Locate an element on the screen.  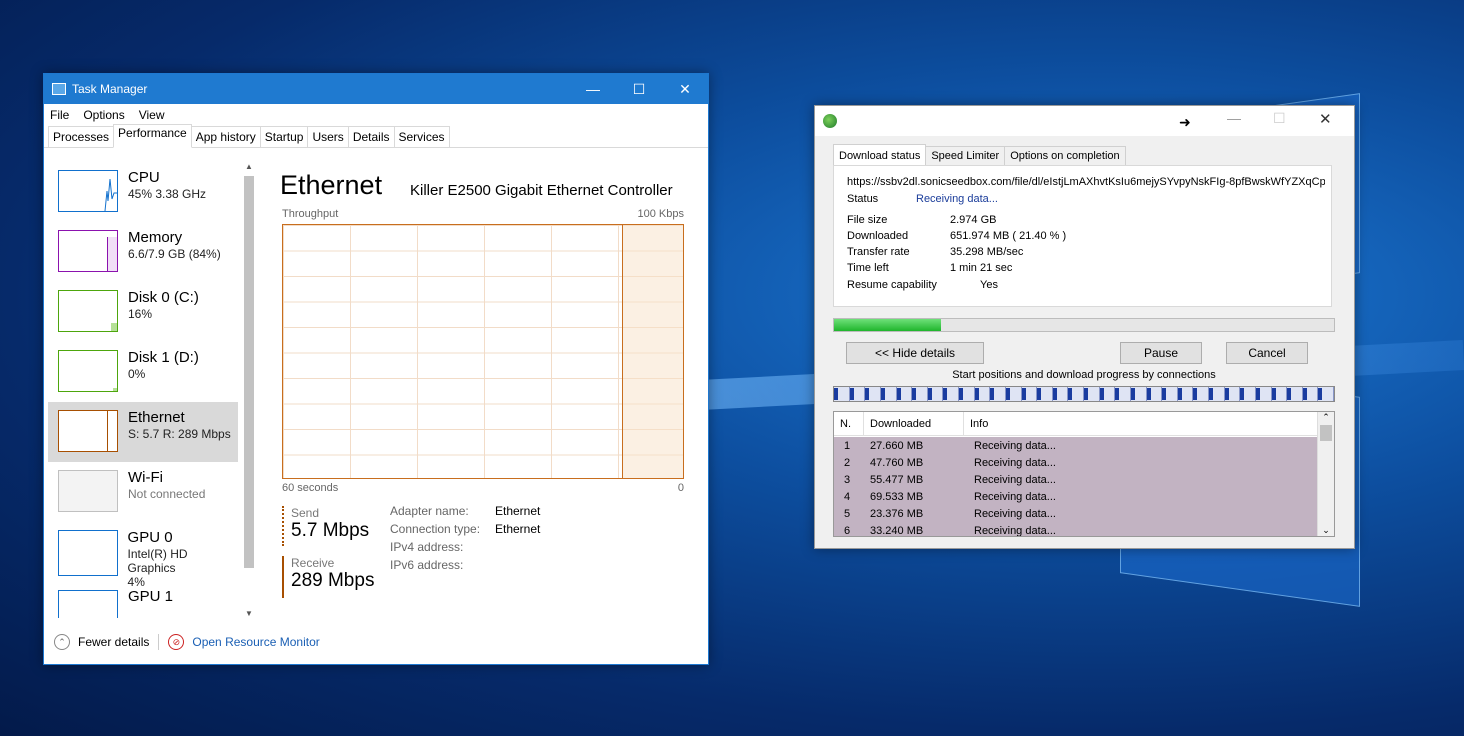
sidebar-label: Disk 0 (C:) is located at coordinates (163, 297).